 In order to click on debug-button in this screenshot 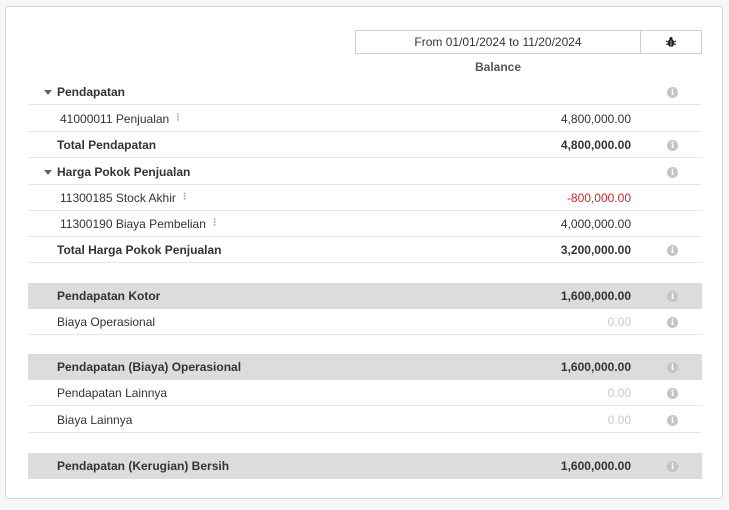, I will do `click(671, 42)`.